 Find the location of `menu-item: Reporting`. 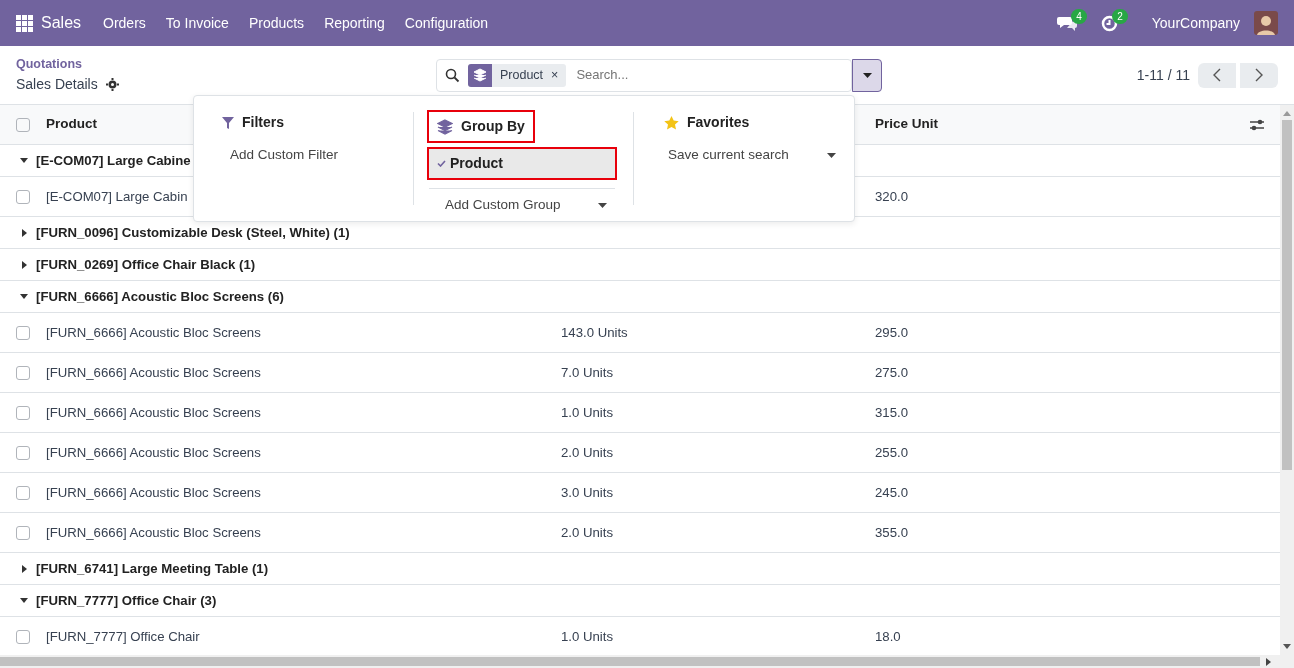

menu-item: Reporting is located at coordinates (354, 23).